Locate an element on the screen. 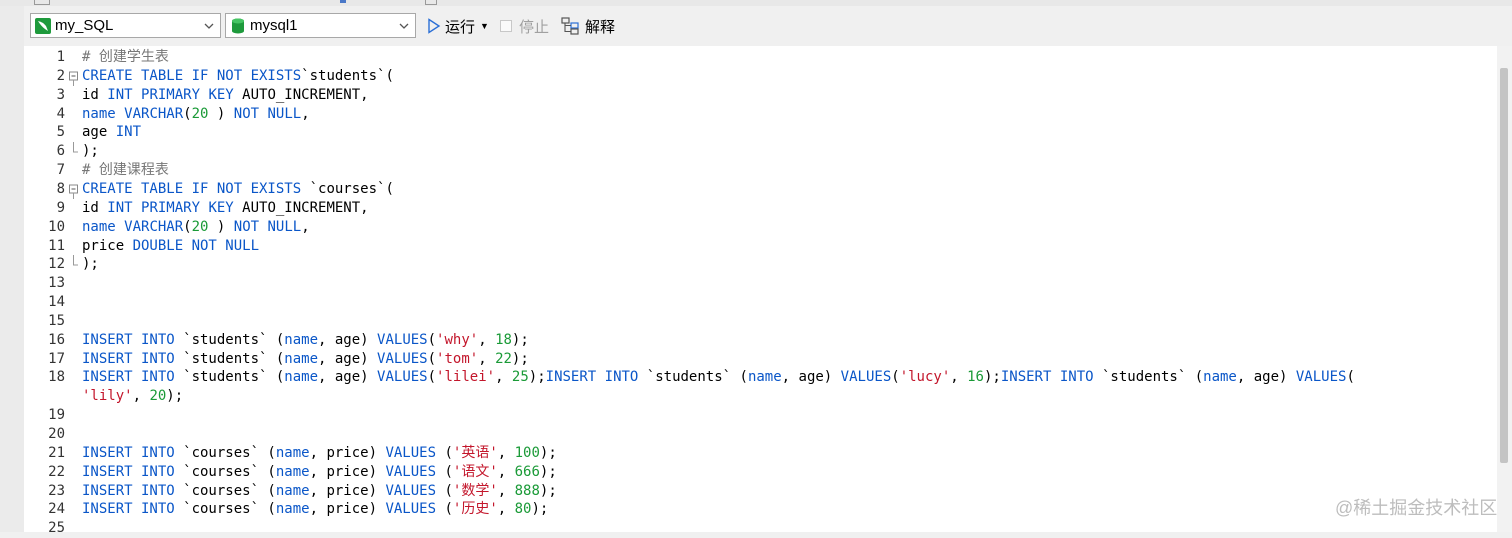  explain-button: 解释 is located at coordinates (588, 26).